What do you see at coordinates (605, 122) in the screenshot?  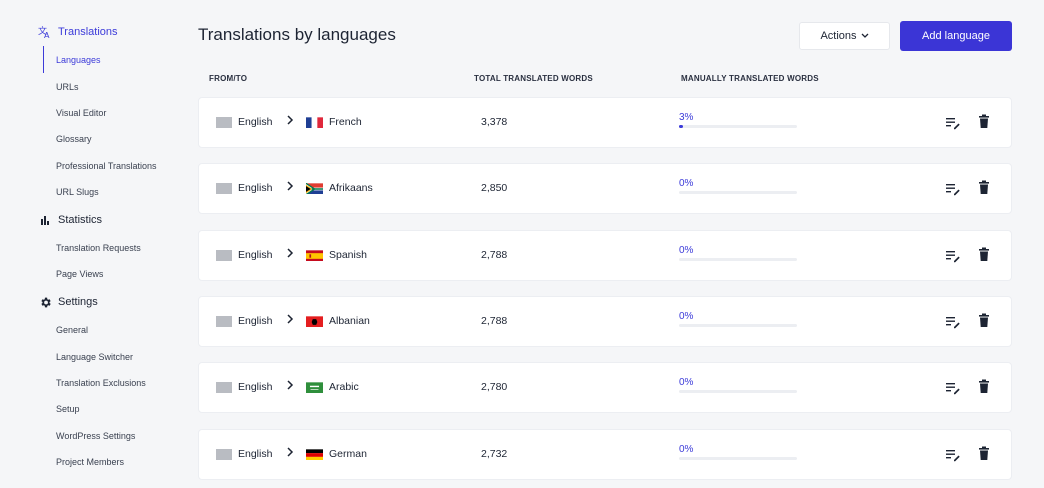 I see `language-row: English French 3,378 3%` at bounding box center [605, 122].